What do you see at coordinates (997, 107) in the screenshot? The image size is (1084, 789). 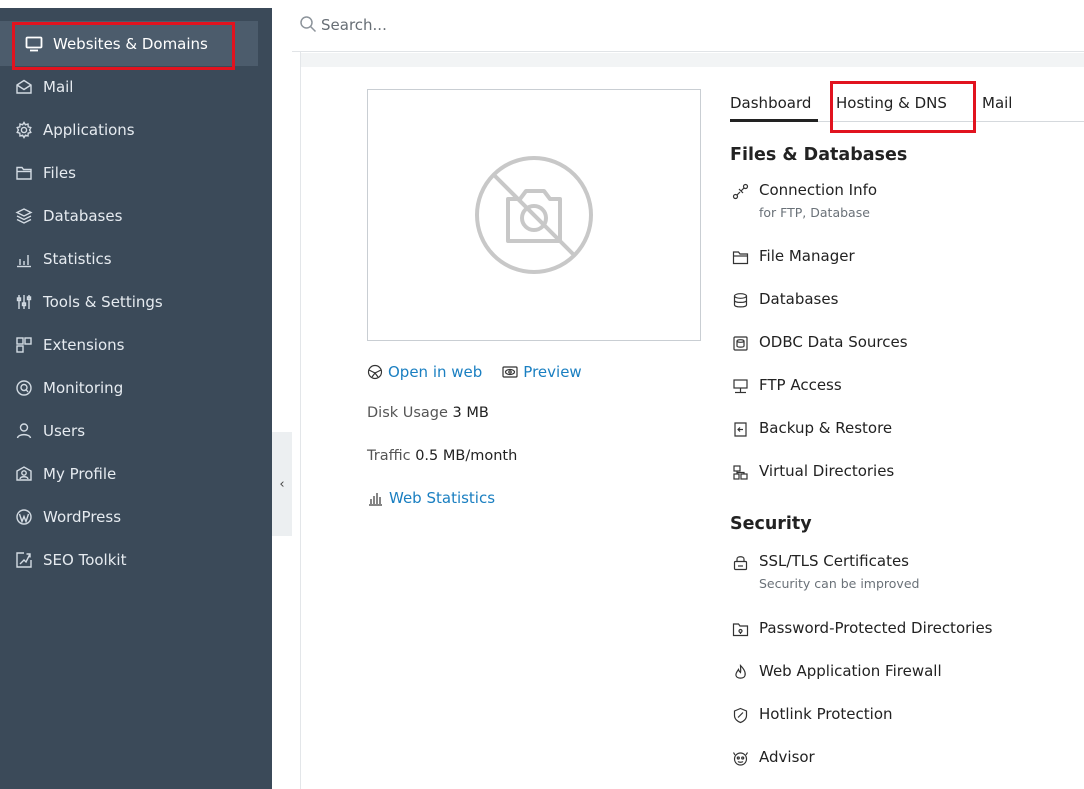 I see `tab-mail: Mail` at bounding box center [997, 107].